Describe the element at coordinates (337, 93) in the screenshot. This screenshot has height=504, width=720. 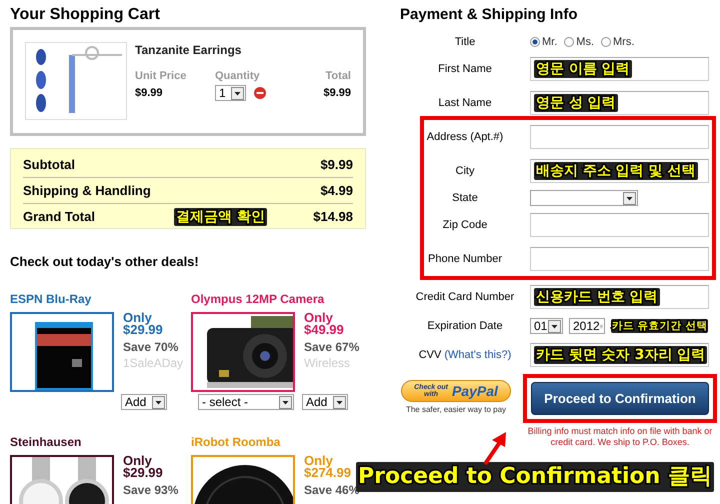
I see `line-total: $9.99` at that location.